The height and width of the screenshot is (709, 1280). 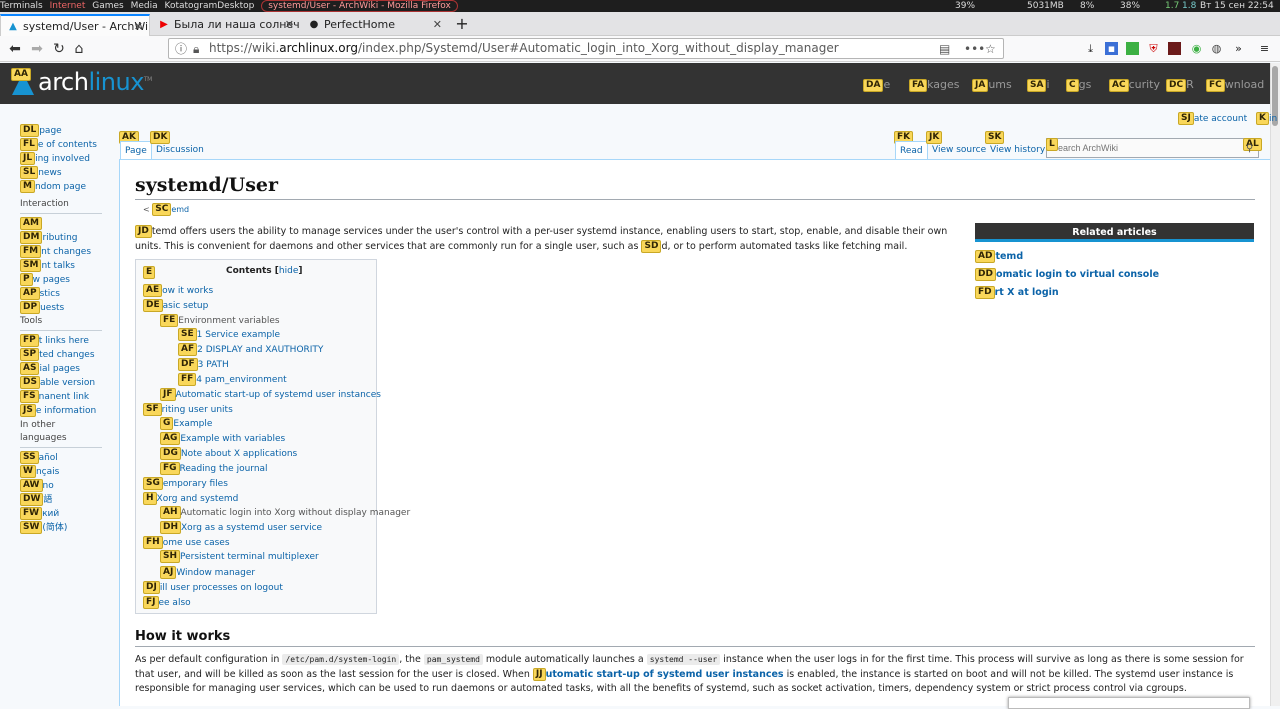 I want to click on sidebar-item-printable-version: DS able version, so click(x=61, y=383).